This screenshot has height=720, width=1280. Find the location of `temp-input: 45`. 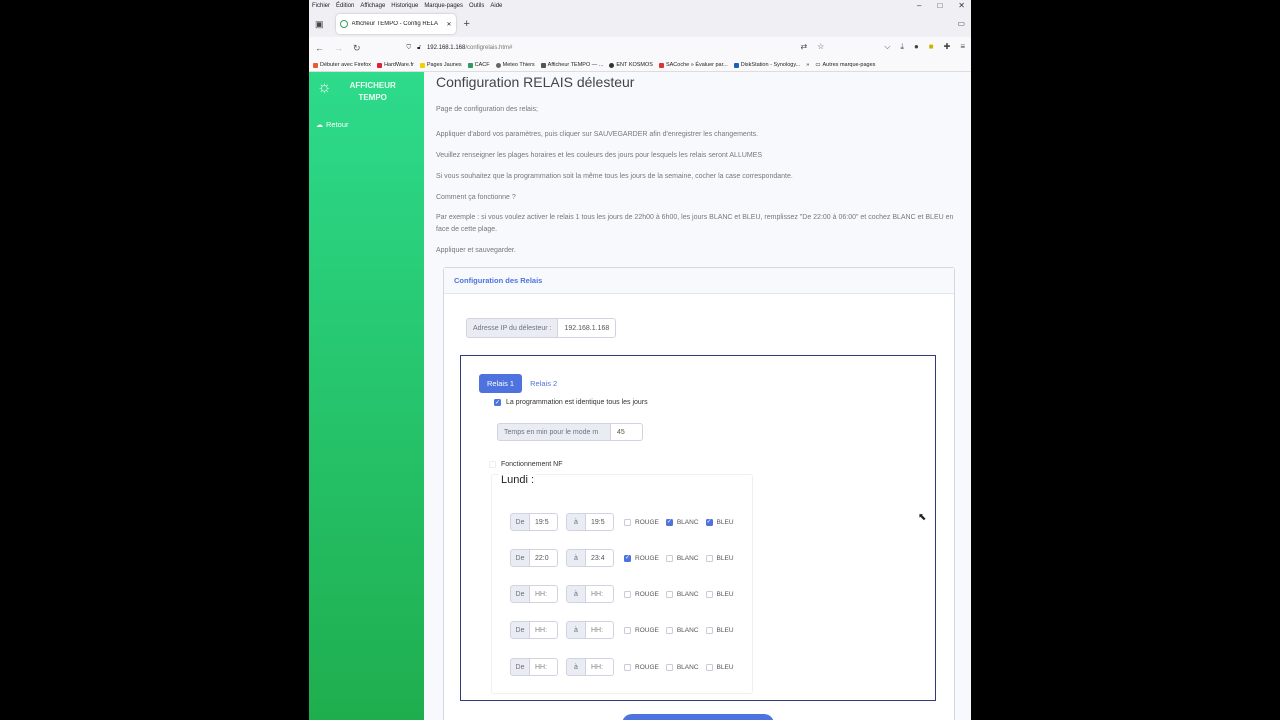

temp-input: 45 is located at coordinates (627, 432).